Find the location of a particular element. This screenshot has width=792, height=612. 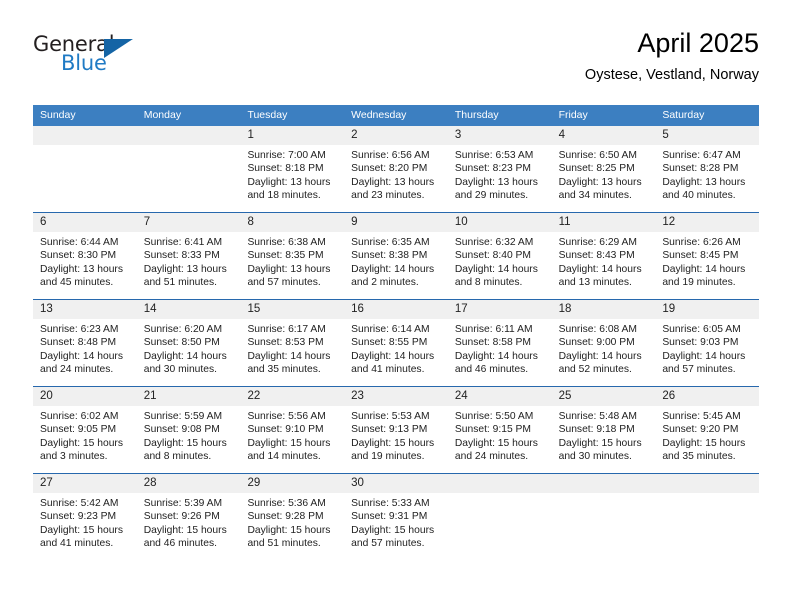

day-detail-line: Sunrise: 6:41 AM is located at coordinates (183, 242).